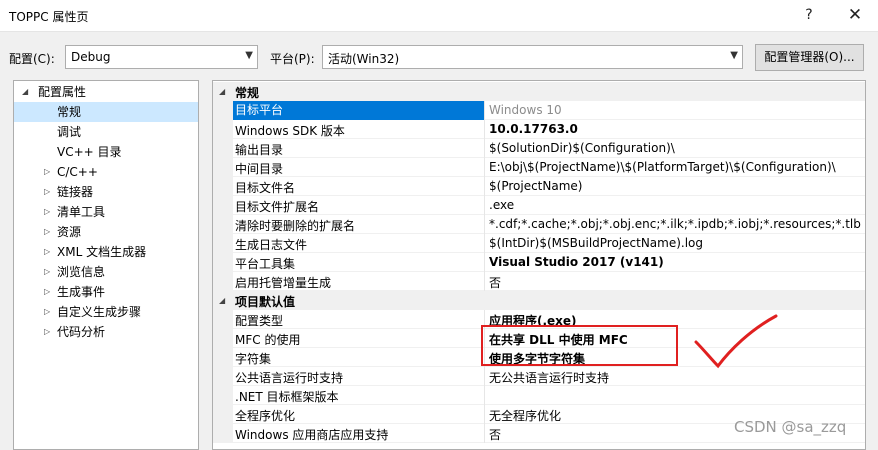 The image size is (878, 450). Describe the element at coordinates (259, 169) in the screenshot. I see `property-name: 中间目录` at that location.